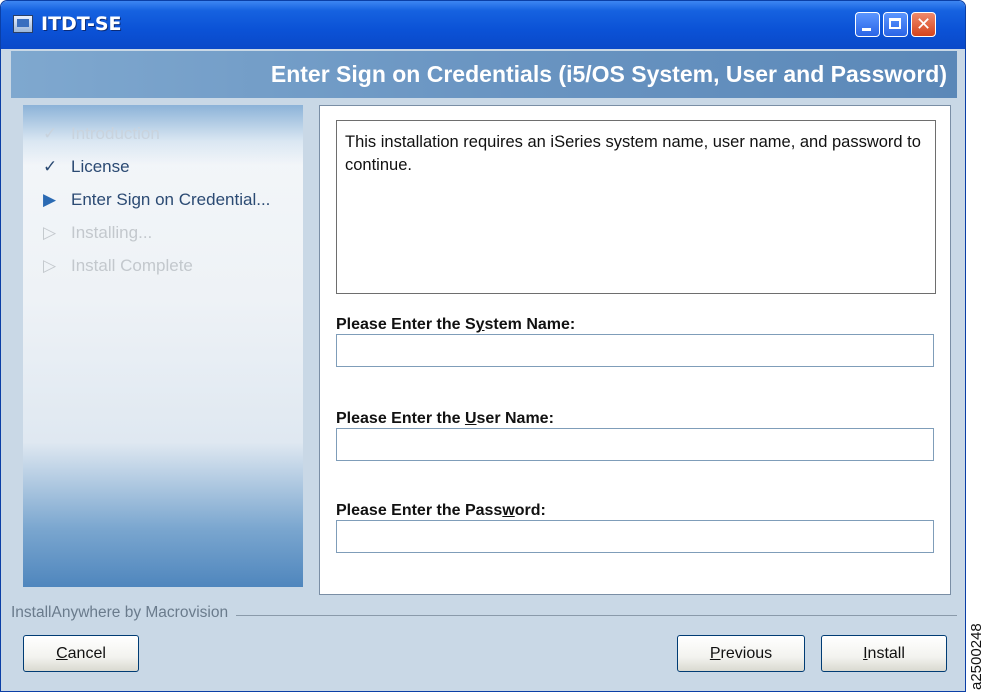 The width and height of the screenshot is (987, 692). Describe the element at coordinates (741, 653) in the screenshot. I see `previous-button: Previous` at that location.